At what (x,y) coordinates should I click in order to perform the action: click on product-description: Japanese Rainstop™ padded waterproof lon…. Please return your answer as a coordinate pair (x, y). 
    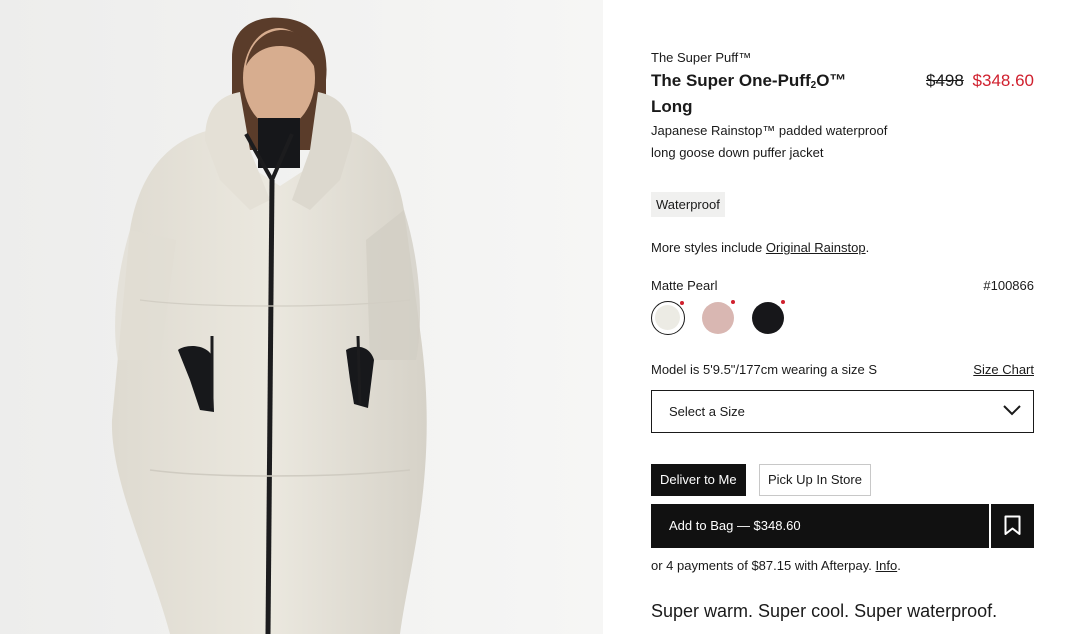
    Looking at the image, I should click on (769, 141).